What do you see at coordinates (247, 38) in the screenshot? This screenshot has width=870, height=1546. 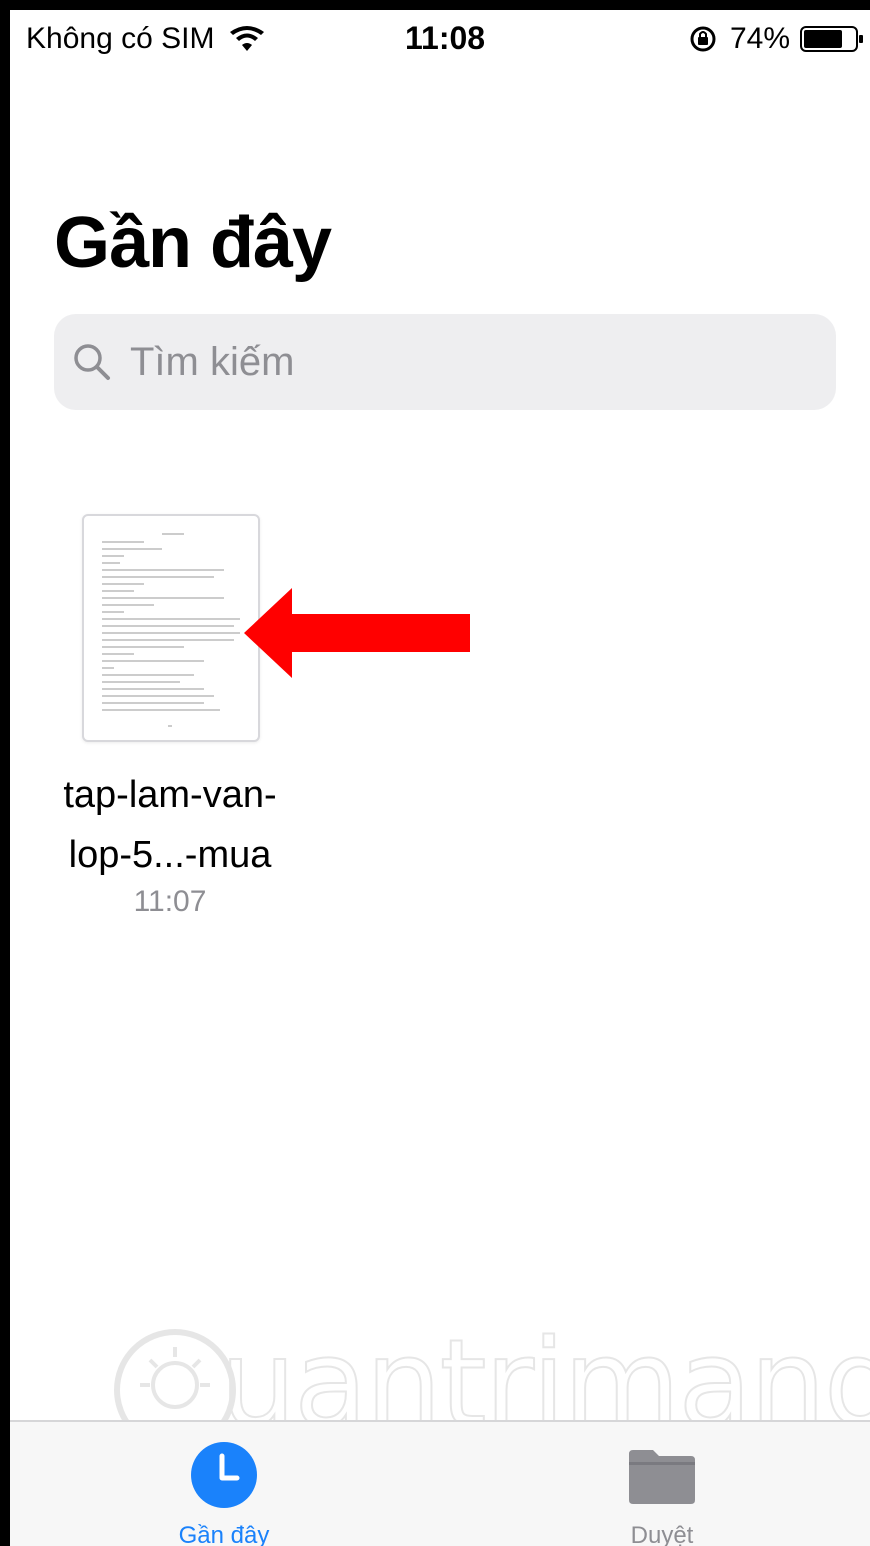 I see `wifi-icon` at bounding box center [247, 38].